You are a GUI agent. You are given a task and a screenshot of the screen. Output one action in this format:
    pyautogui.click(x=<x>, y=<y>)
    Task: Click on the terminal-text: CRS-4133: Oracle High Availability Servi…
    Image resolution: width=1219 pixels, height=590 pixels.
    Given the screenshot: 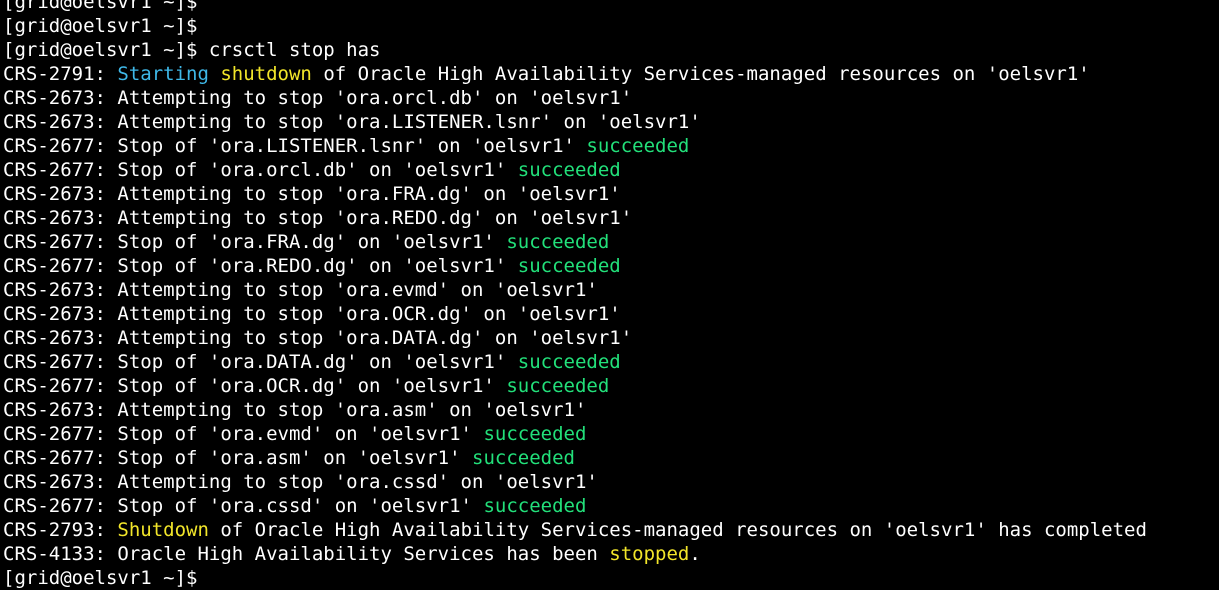 What is the action you would take?
    pyautogui.click(x=306, y=554)
    